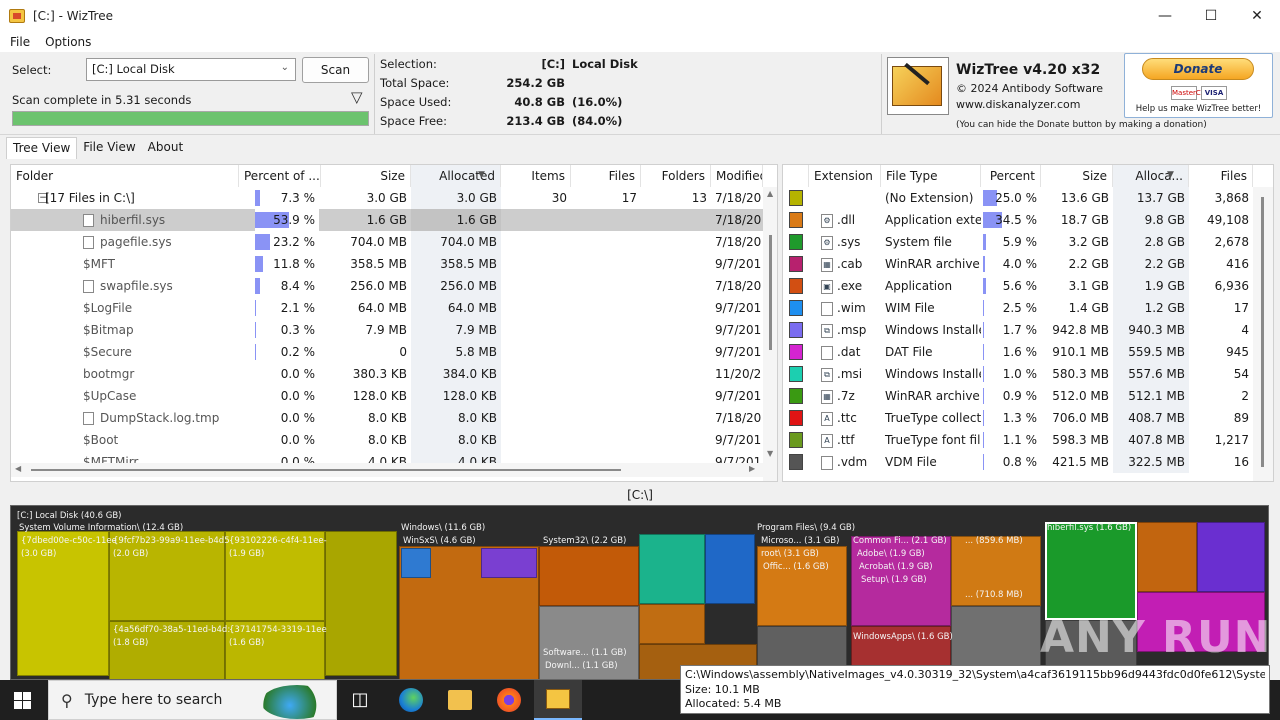 Image resolution: width=1280 pixels, height=720 pixels. What do you see at coordinates (109, 148) in the screenshot?
I see `tab-file-view: File View` at bounding box center [109, 148].